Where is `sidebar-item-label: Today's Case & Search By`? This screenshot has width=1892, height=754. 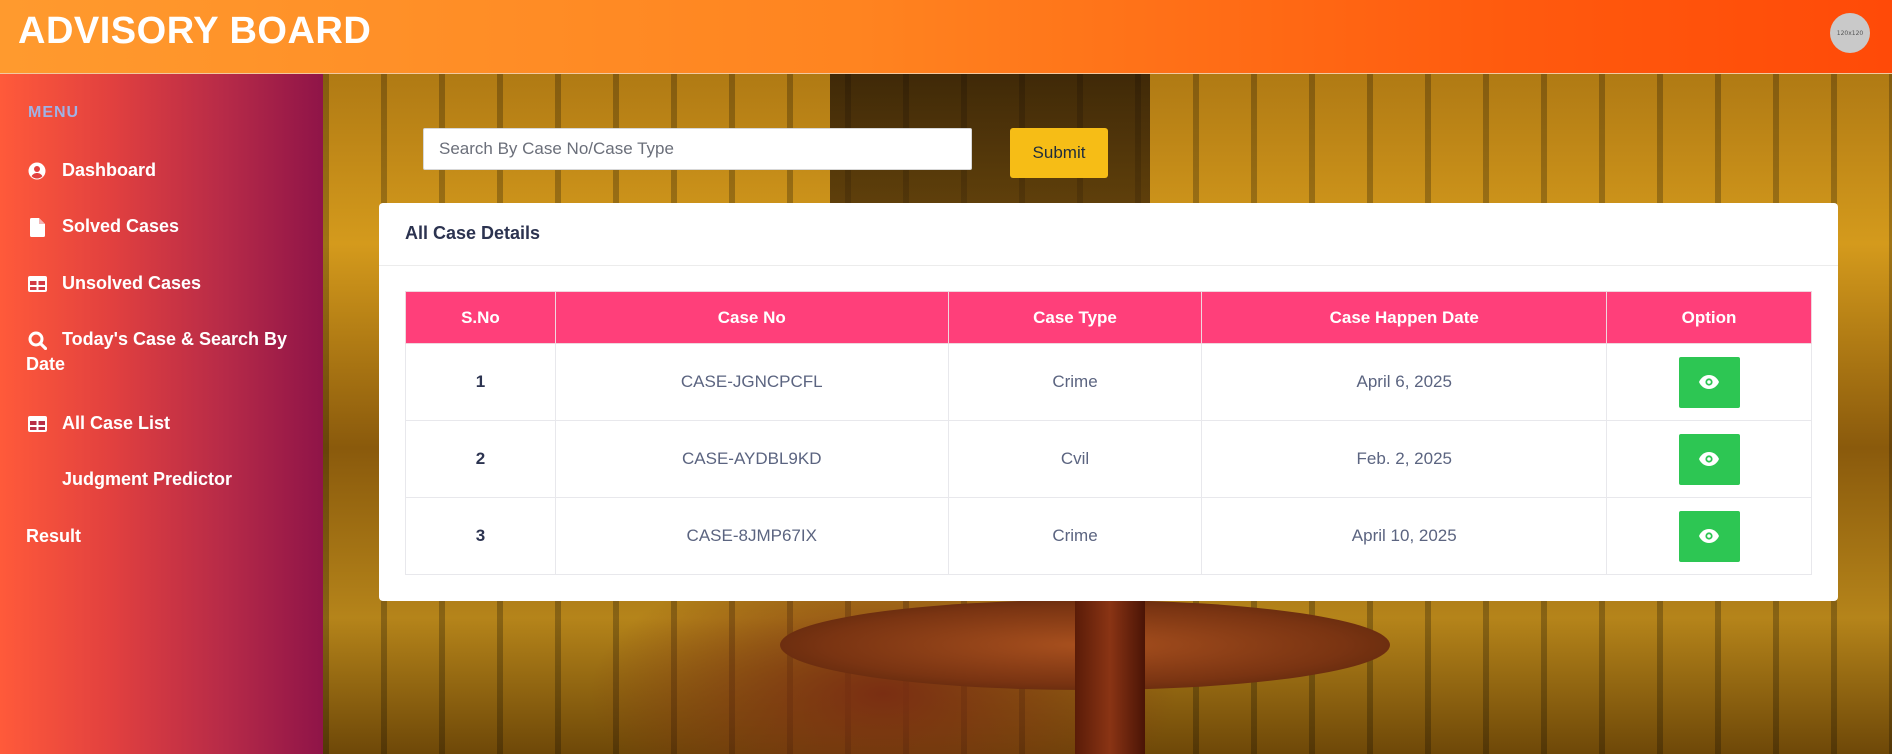 sidebar-item-label: Today's Case & Search By is located at coordinates (175, 339).